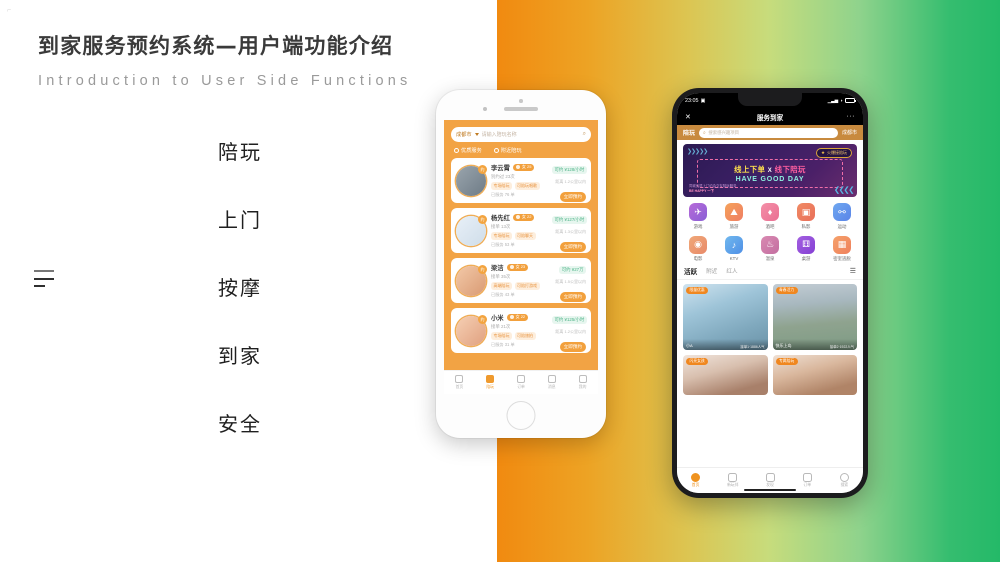  I want to click on more-options-icon: ···, so click(847, 116).